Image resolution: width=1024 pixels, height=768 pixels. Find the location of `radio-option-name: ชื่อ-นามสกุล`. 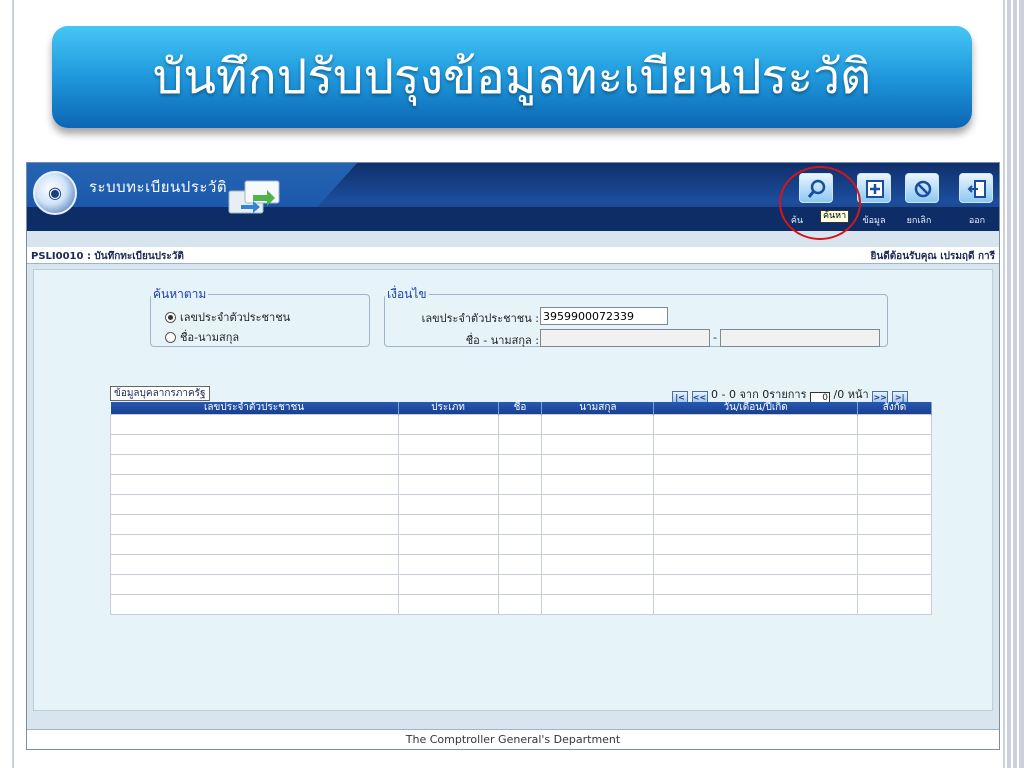

radio-option-name: ชื่อ-นามสกุล is located at coordinates (202, 336).